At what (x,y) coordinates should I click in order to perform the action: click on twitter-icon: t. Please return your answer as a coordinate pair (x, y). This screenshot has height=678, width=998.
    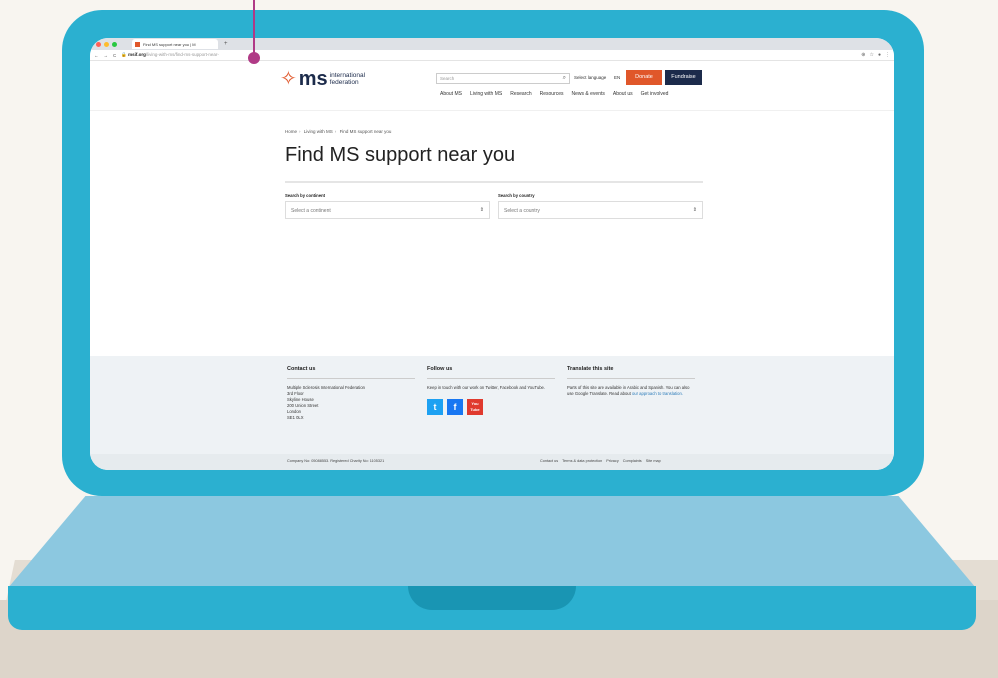
    Looking at the image, I should click on (435, 407).